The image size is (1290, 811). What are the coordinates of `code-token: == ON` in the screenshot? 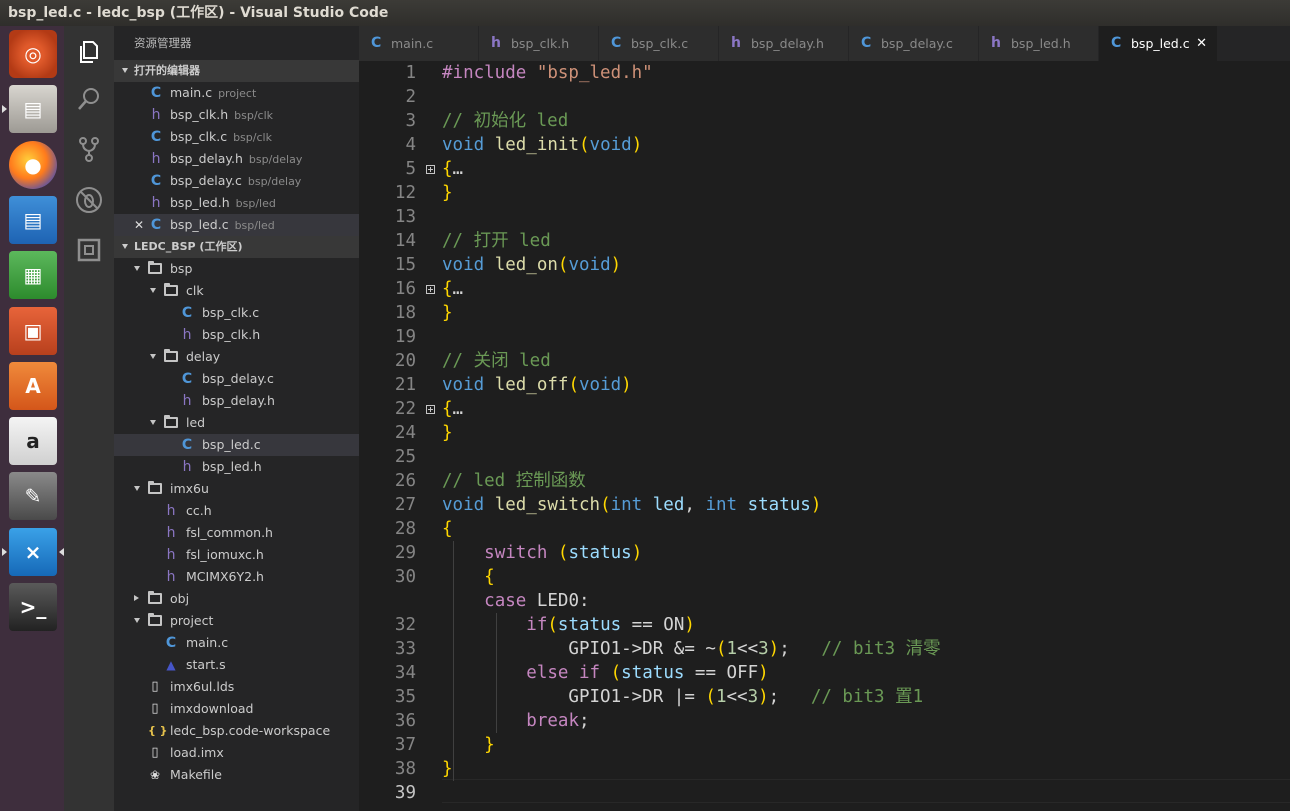 It's located at (653, 625).